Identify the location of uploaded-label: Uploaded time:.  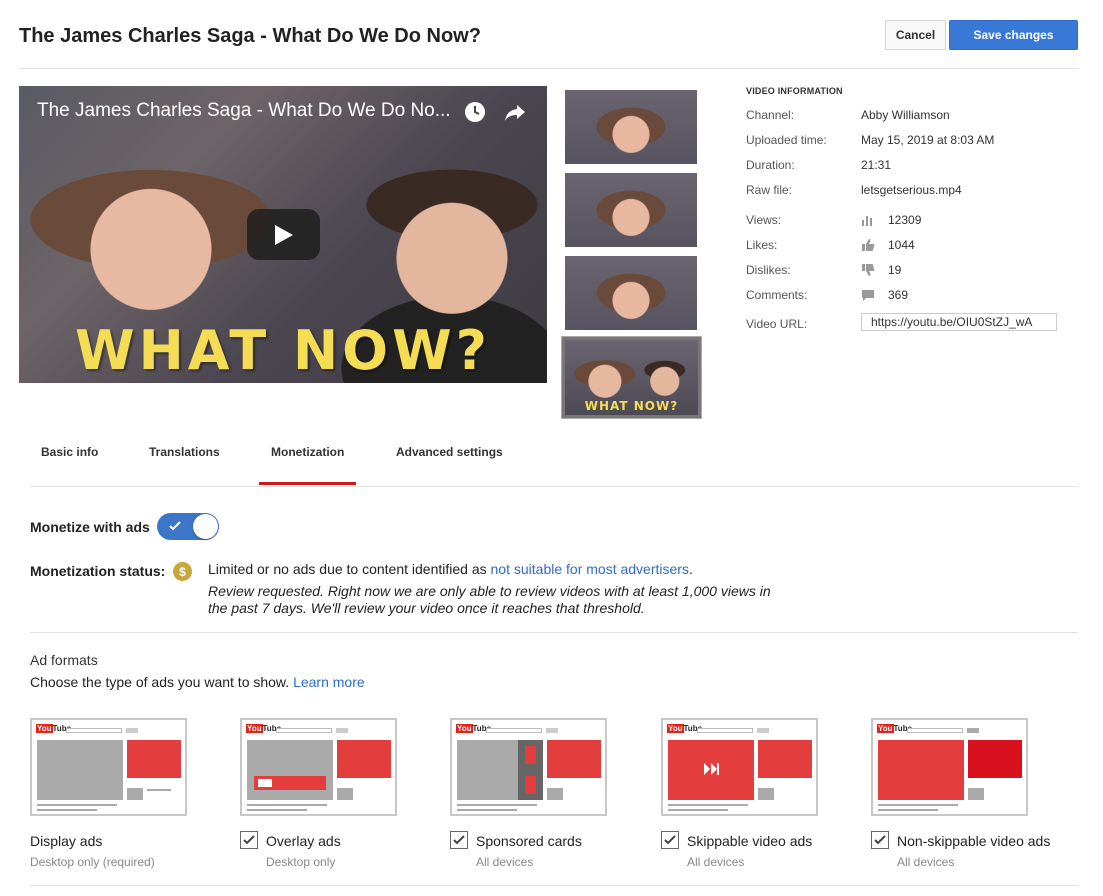
(786, 140).